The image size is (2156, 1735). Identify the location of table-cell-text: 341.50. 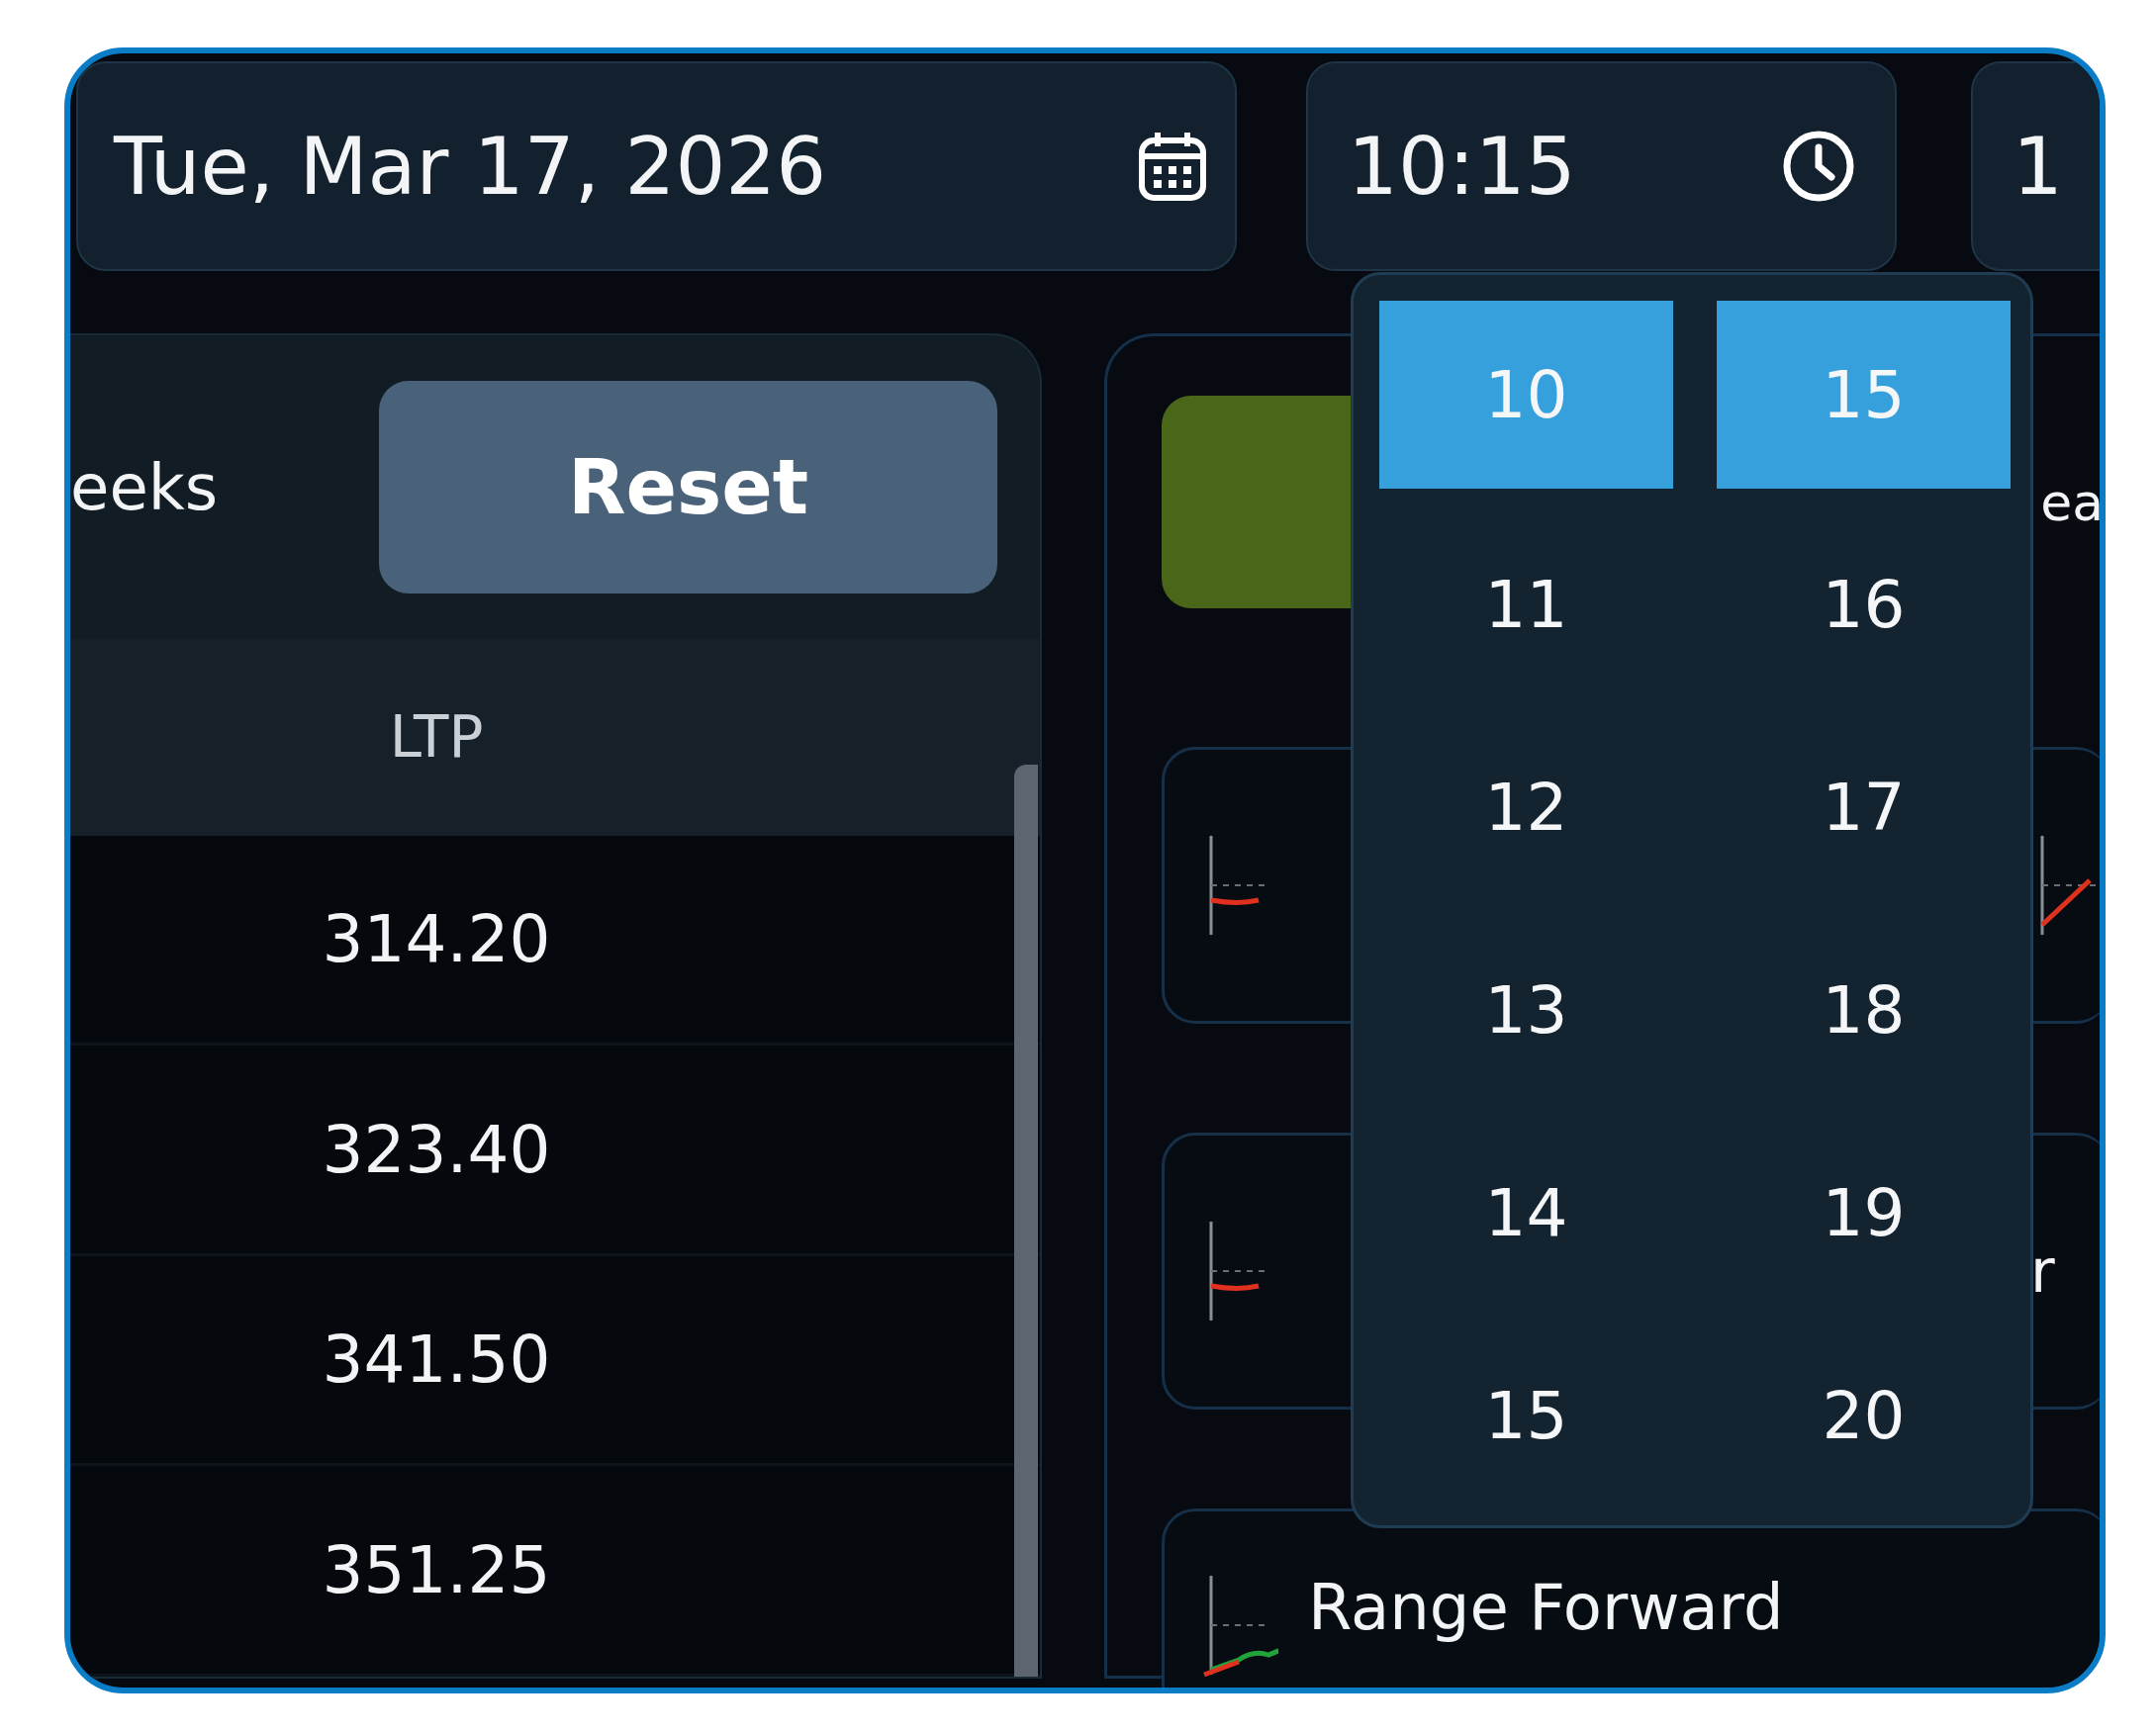
(436, 1360).